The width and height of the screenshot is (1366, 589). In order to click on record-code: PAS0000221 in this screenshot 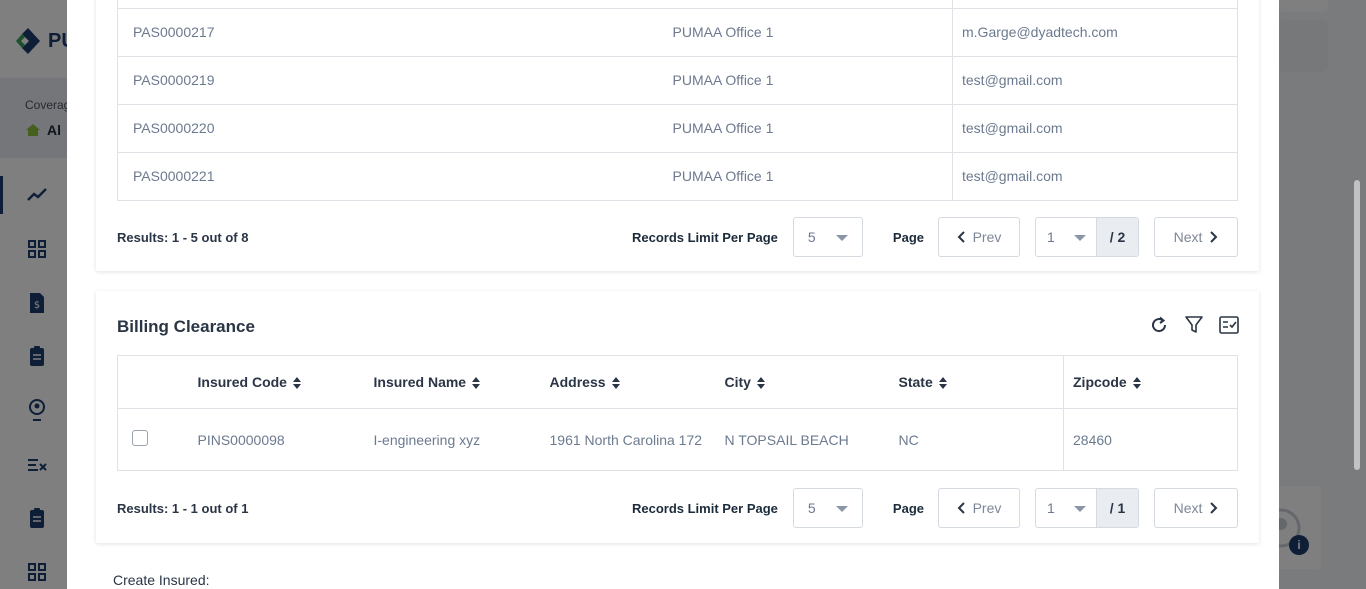, I will do `click(395, 175)`.